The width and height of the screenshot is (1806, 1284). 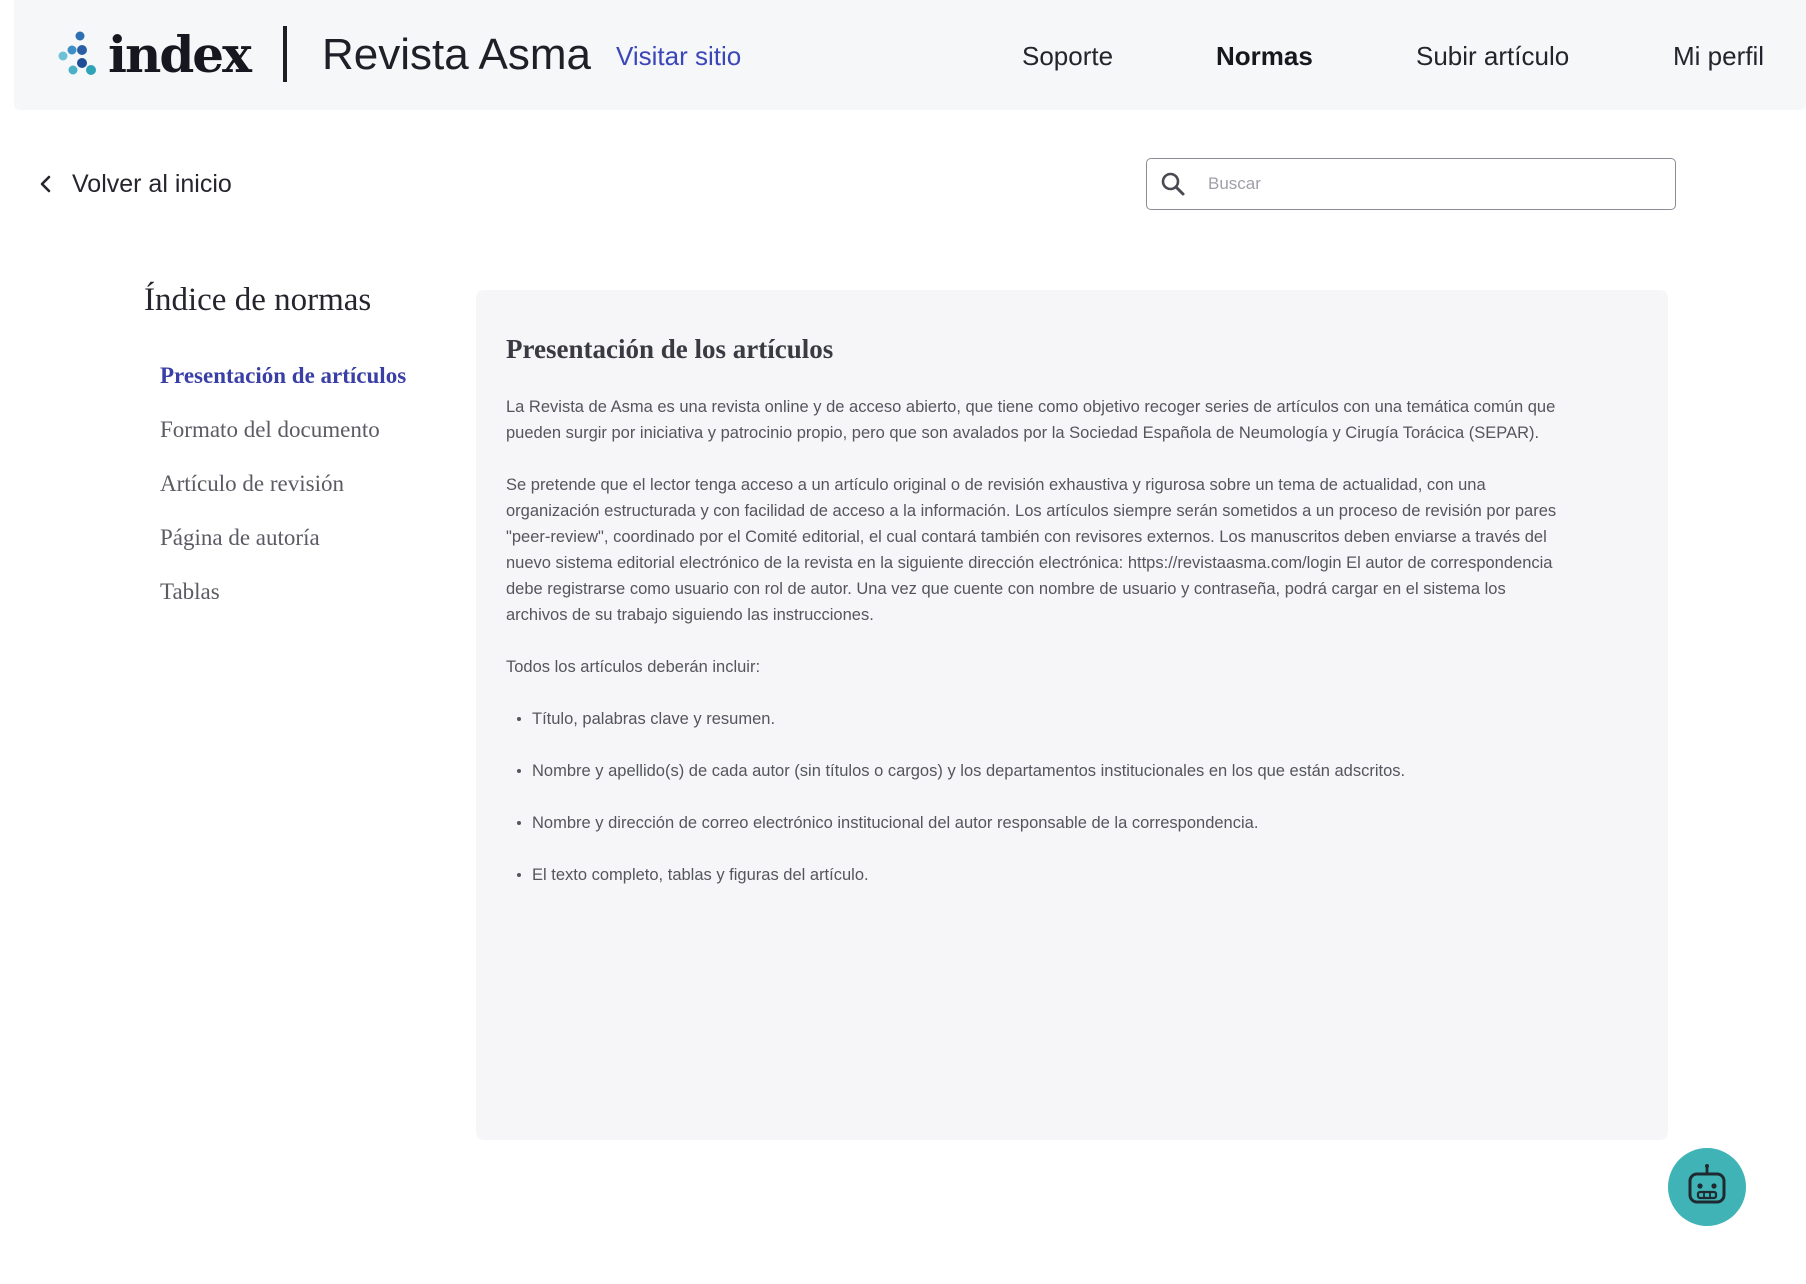 I want to click on logo-text: index, so click(x=180, y=54).